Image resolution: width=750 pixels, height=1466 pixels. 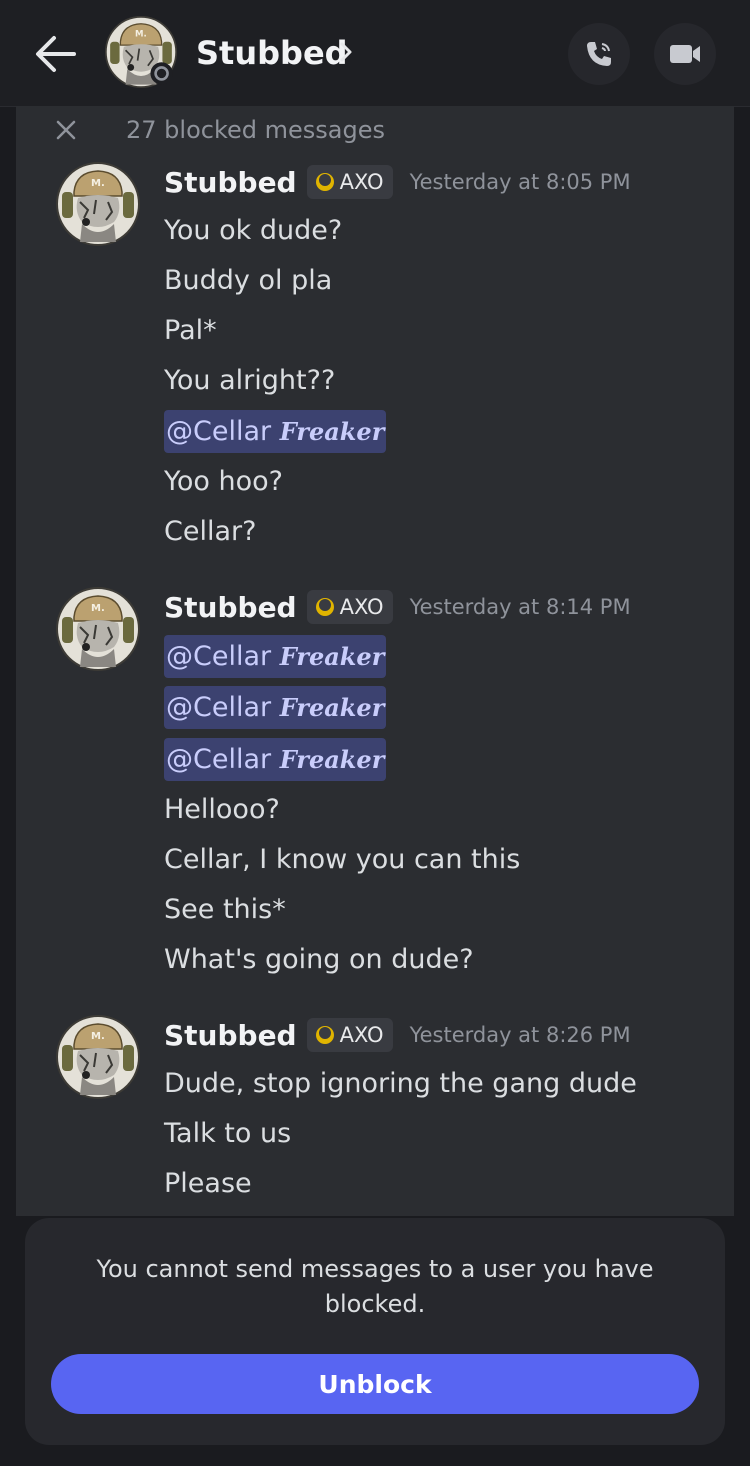 I want to click on video-camera-icon, so click(x=685, y=54).